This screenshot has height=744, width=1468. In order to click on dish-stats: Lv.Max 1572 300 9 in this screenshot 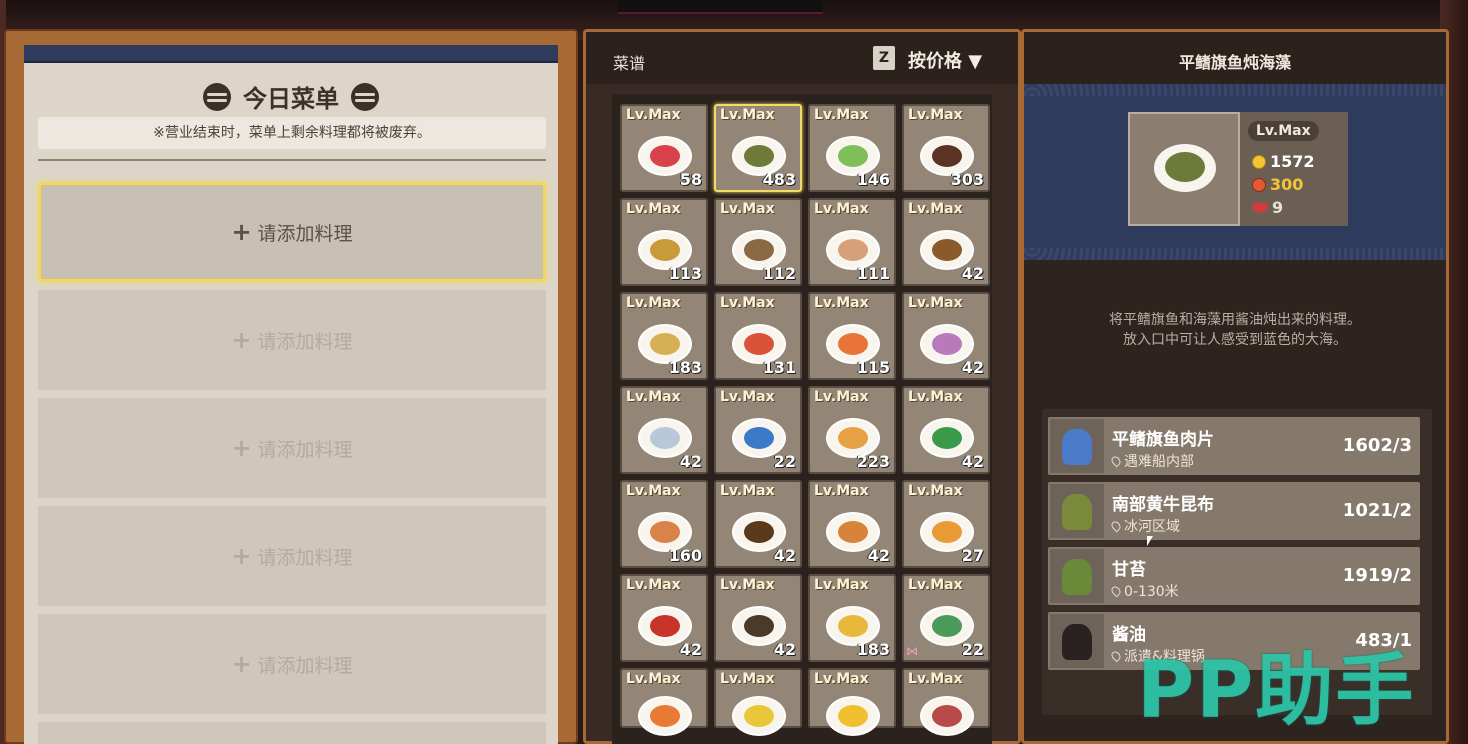, I will do `click(1294, 169)`.